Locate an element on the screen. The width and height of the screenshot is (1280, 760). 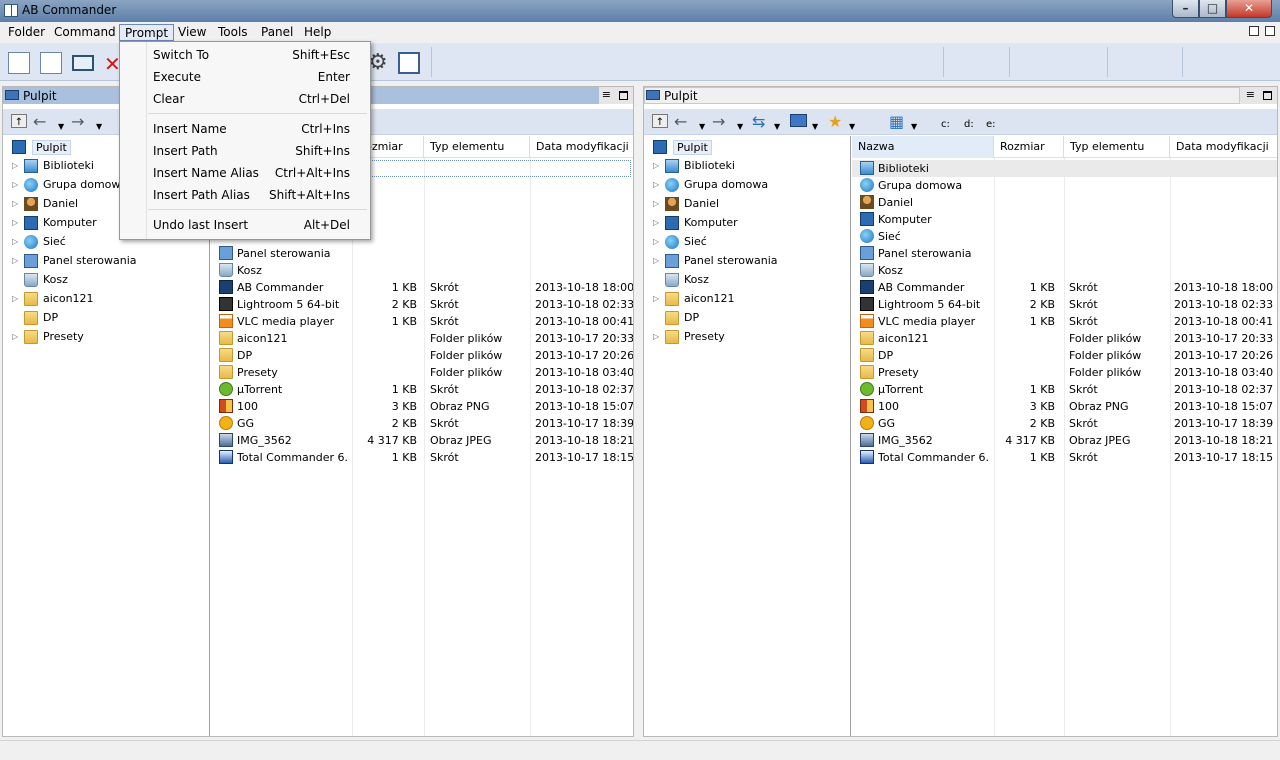
rename-icon is located at coordinates (83, 63).